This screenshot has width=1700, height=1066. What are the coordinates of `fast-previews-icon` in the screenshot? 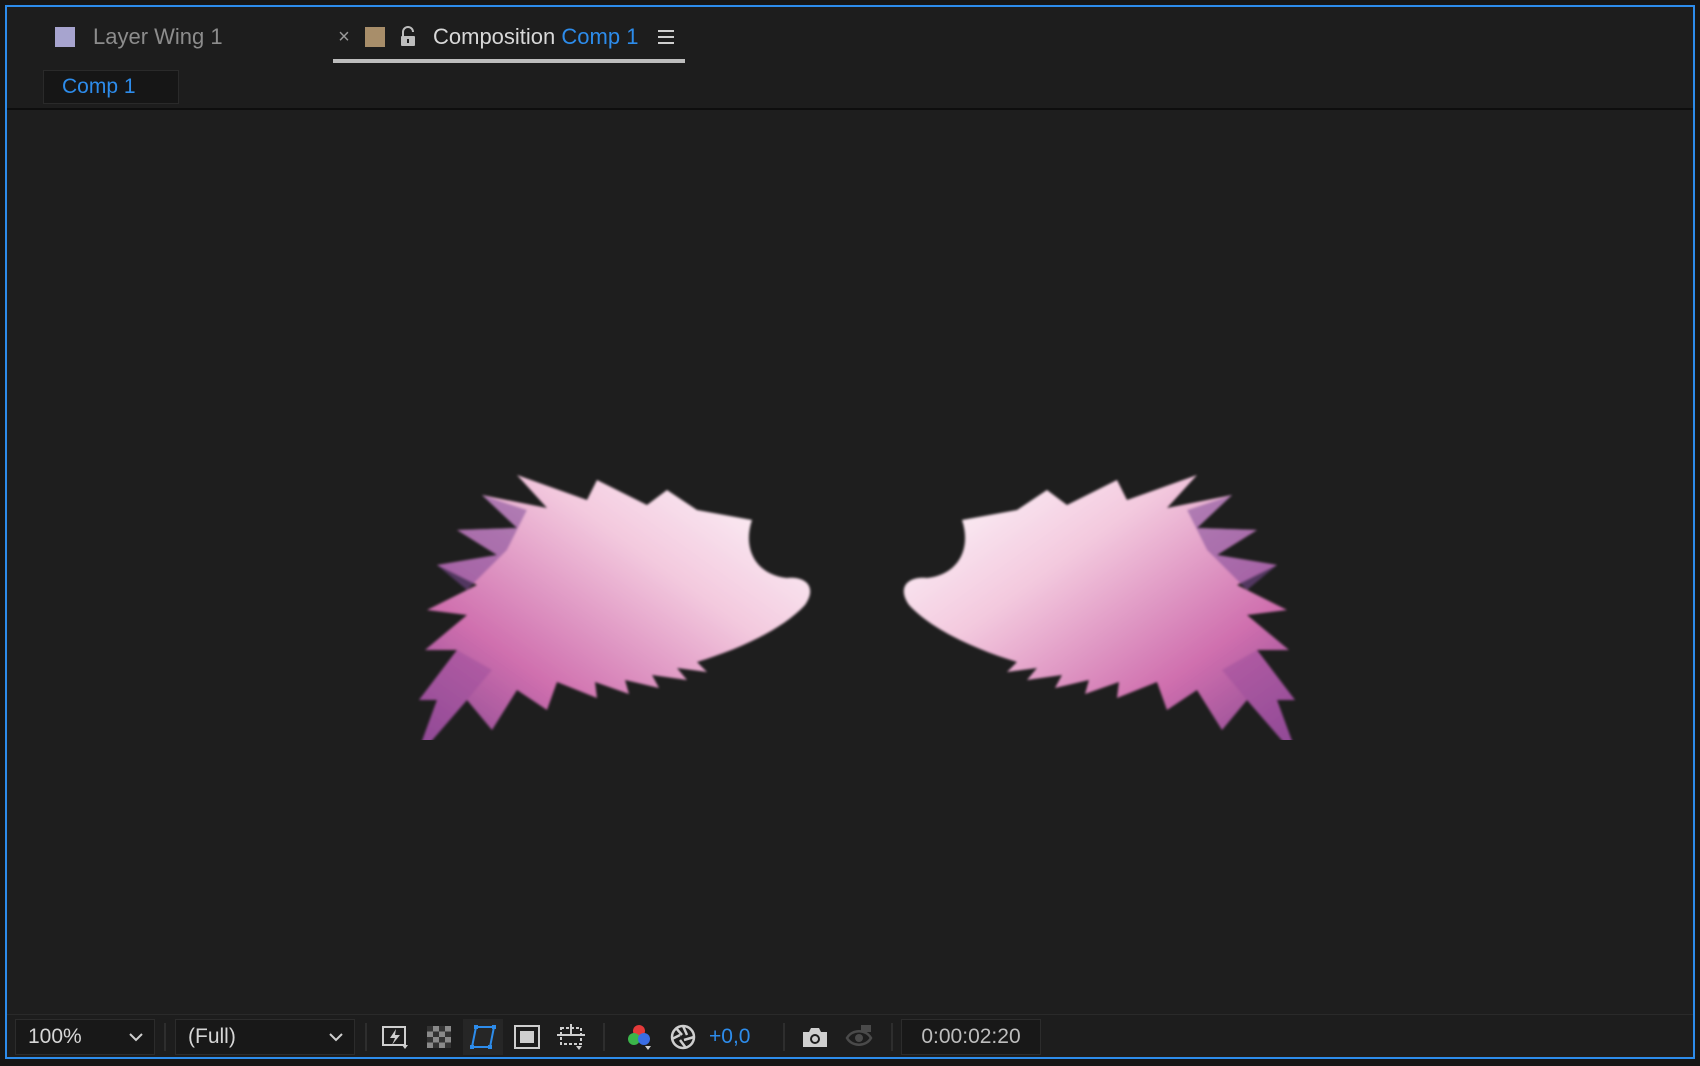 It's located at (395, 1037).